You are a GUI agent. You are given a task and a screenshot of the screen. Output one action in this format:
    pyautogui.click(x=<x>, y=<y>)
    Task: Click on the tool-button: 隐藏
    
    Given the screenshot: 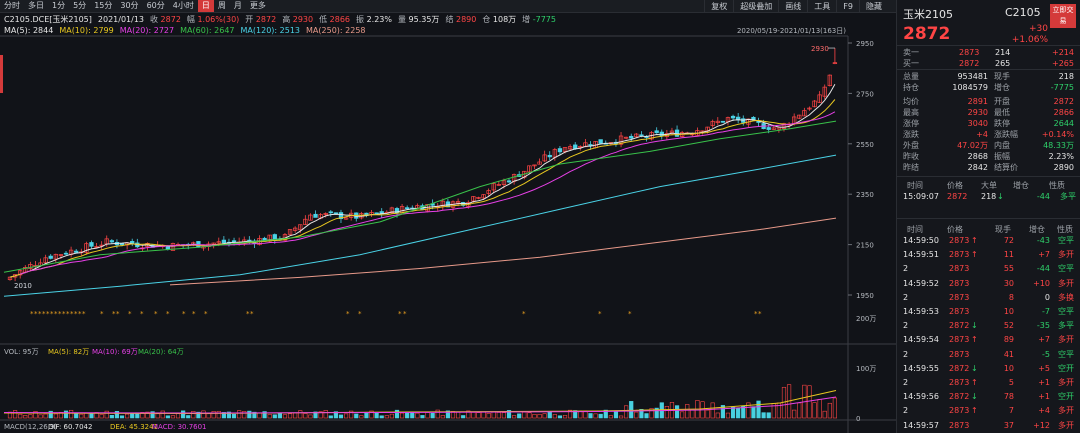 What is the action you would take?
    pyautogui.click(x=873, y=6)
    